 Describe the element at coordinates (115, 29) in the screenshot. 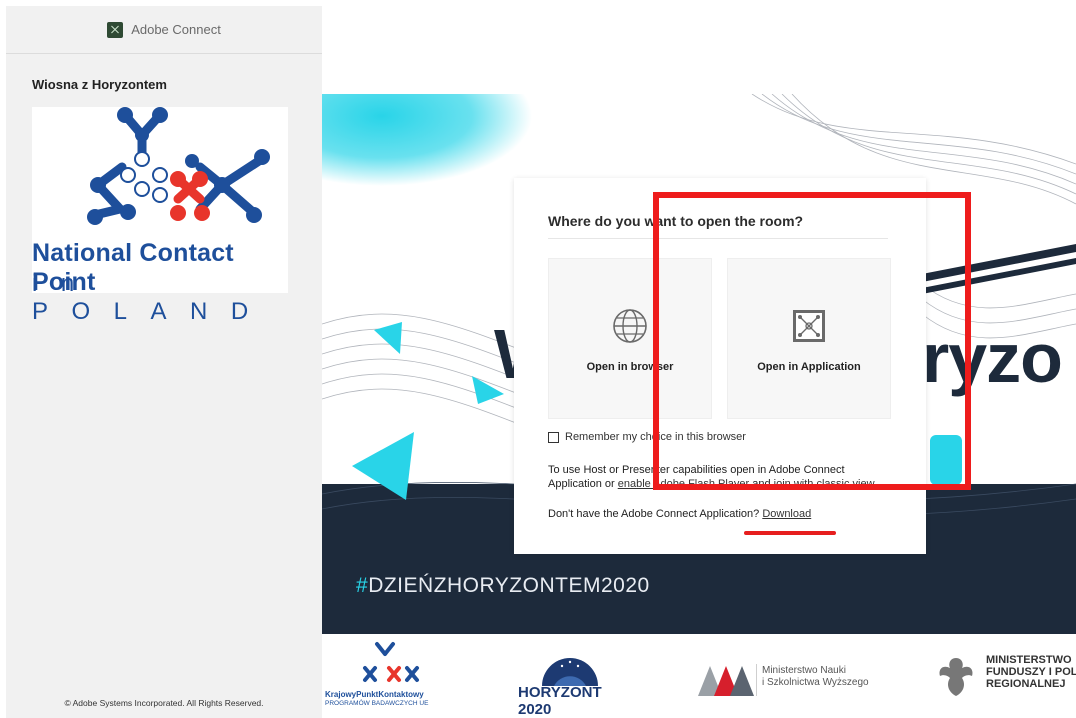

I see `adobe-connect-logo-icon` at that location.